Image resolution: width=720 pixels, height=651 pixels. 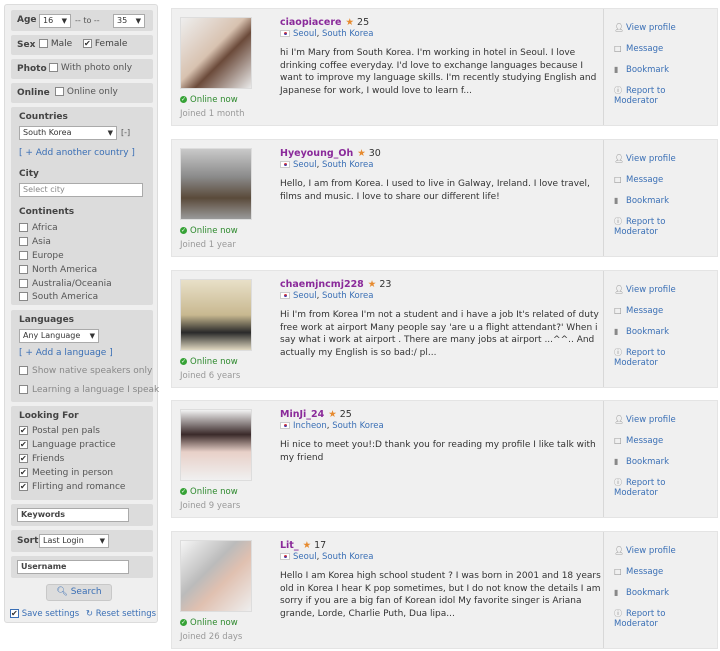 What do you see at coordinates (59, 91) in the screenshot?
I see `online-checkbox` at bounding box center [59, 91].